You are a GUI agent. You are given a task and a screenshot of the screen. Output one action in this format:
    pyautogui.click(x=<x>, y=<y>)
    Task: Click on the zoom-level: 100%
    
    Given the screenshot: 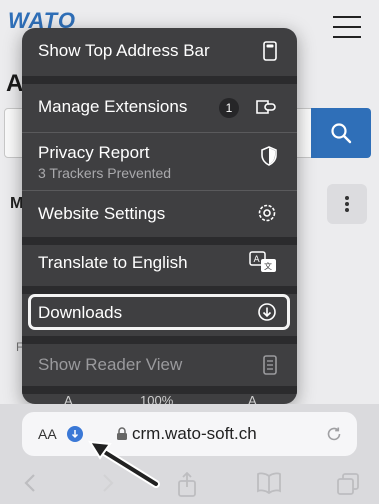 What is the action you would take?
    pyautogui.click(x=156, y=398)
    